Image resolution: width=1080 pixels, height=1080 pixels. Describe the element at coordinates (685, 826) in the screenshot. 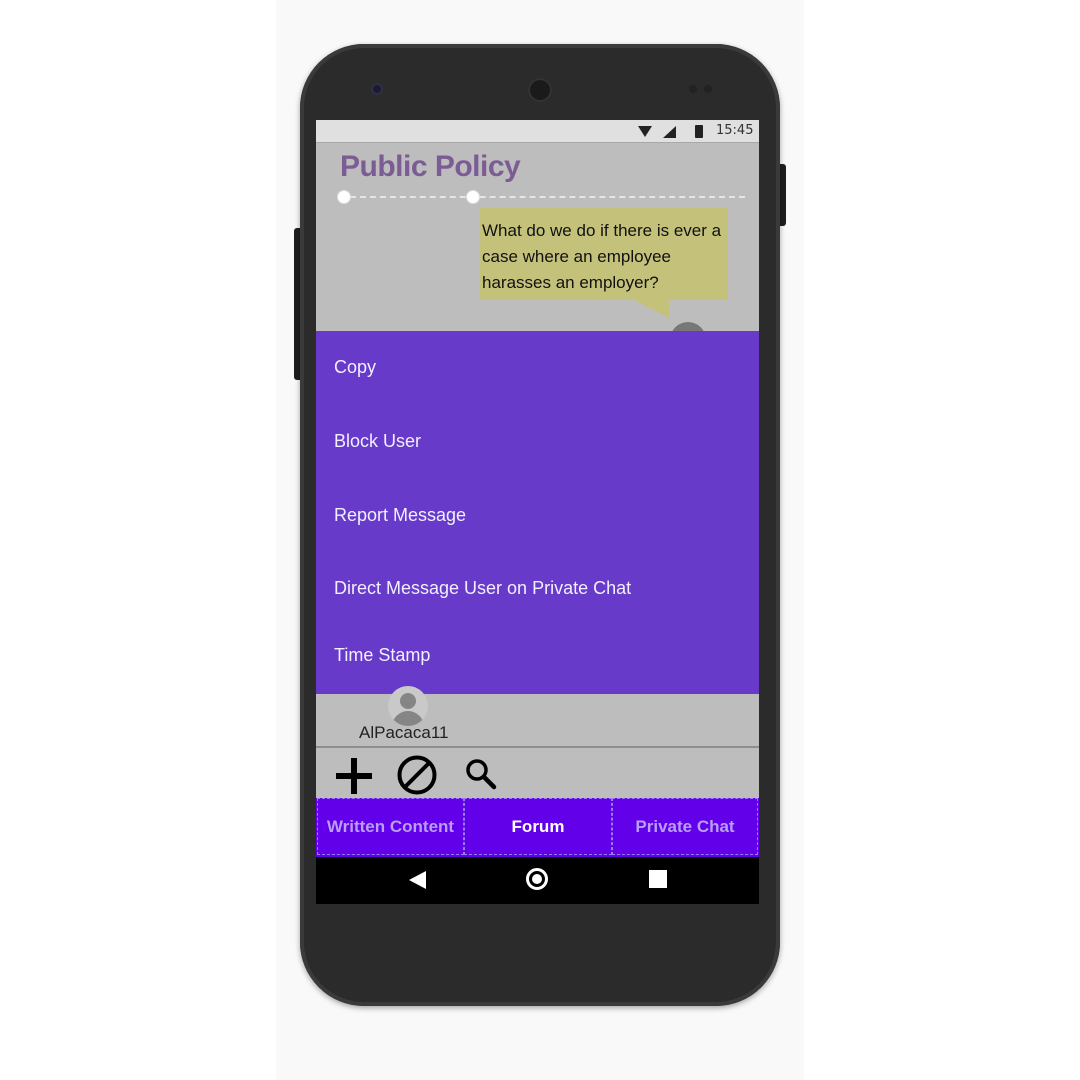

I see `tab-private-chat: Private Chat` at that location.